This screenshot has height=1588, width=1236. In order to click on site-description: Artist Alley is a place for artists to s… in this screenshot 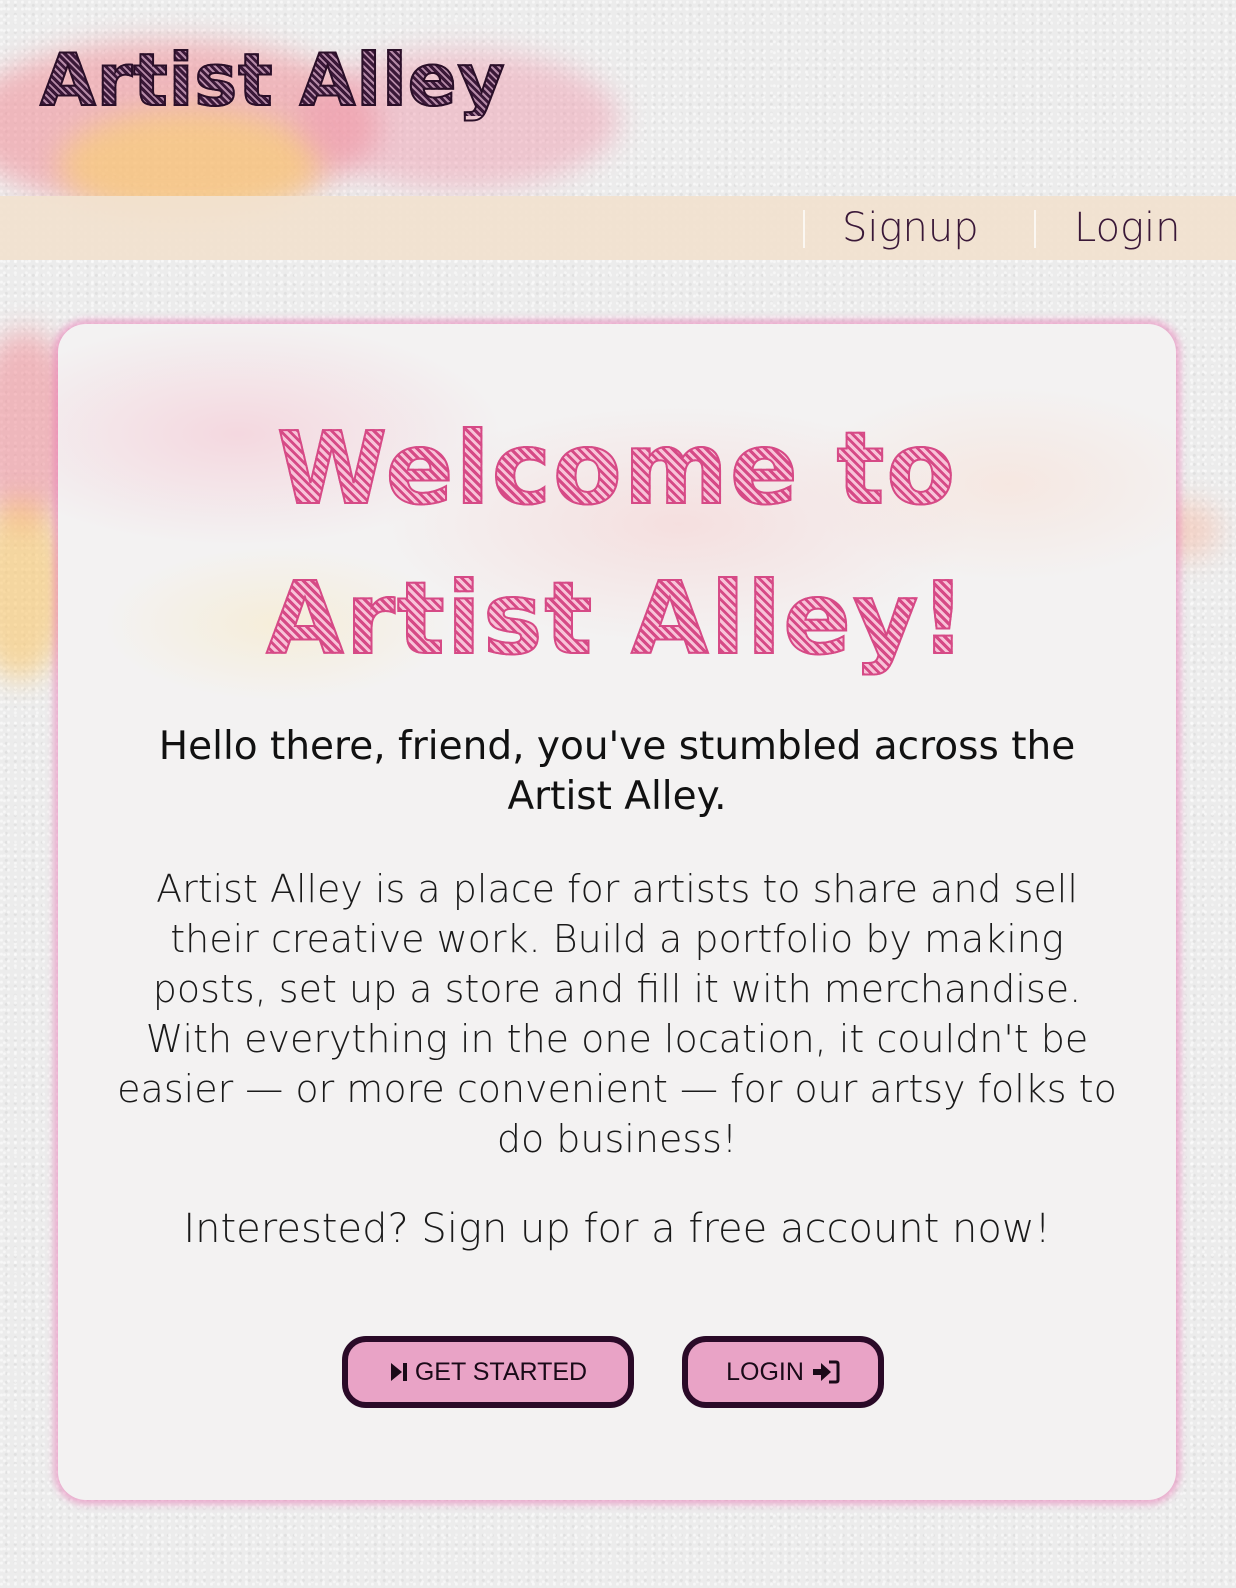, I will do `click(617, 1014)`.